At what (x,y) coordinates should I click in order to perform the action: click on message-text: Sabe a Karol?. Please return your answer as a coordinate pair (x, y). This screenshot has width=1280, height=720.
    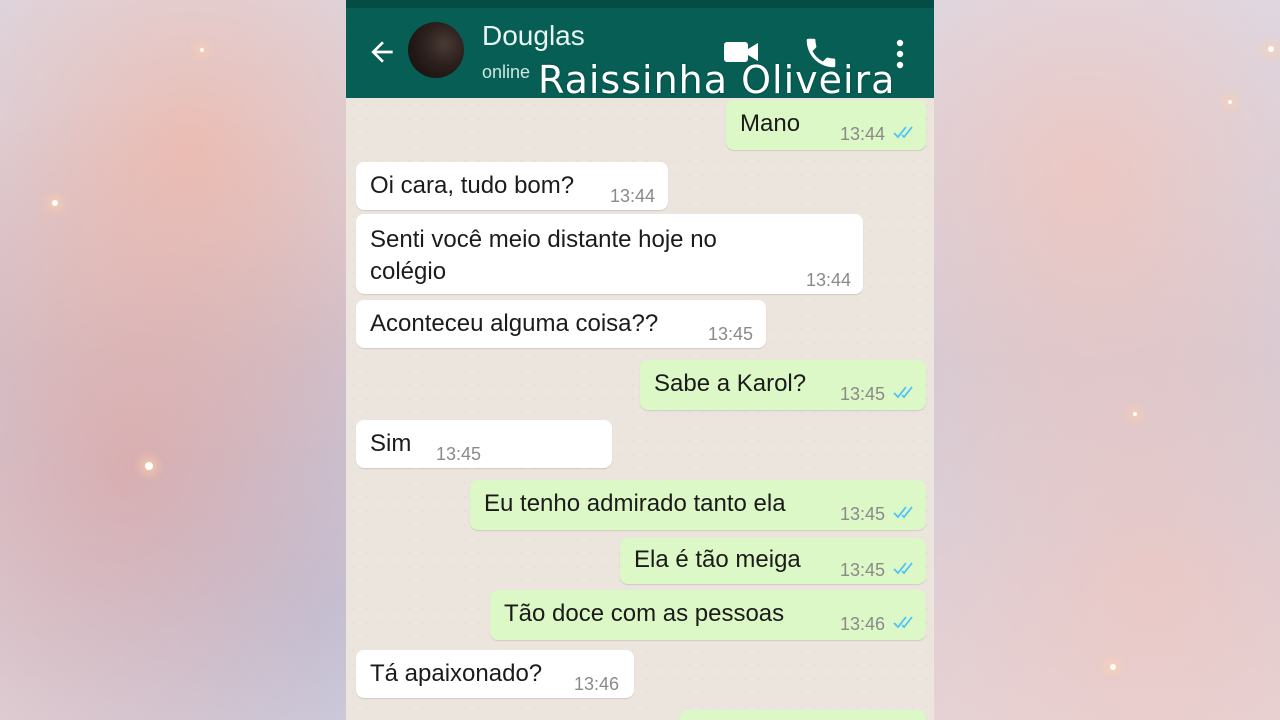
    Looking at the image, I should click on (730, 383).